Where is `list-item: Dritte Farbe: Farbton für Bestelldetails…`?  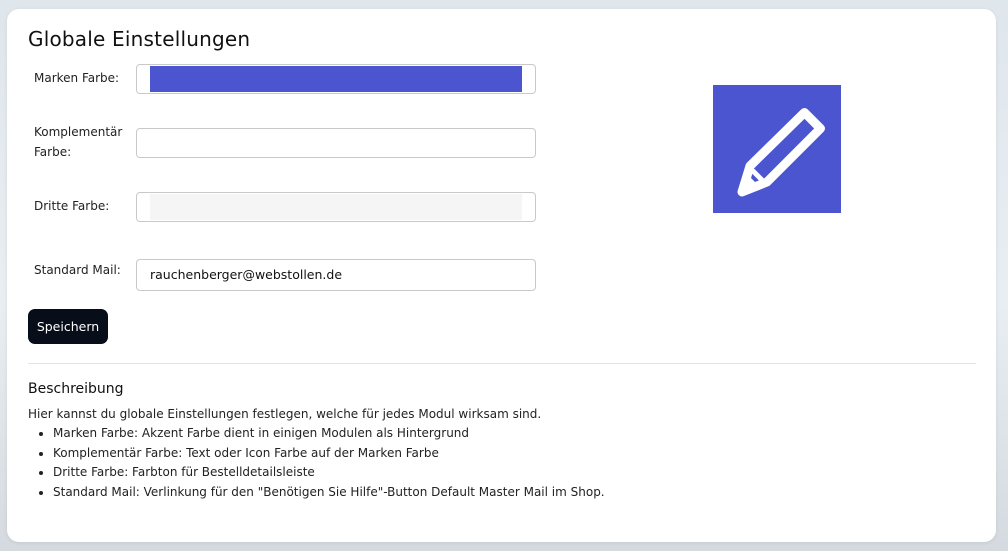
list-item: Dritte Farbe: Farbton für Bestelldetails… is located at coordinates (329, 473).